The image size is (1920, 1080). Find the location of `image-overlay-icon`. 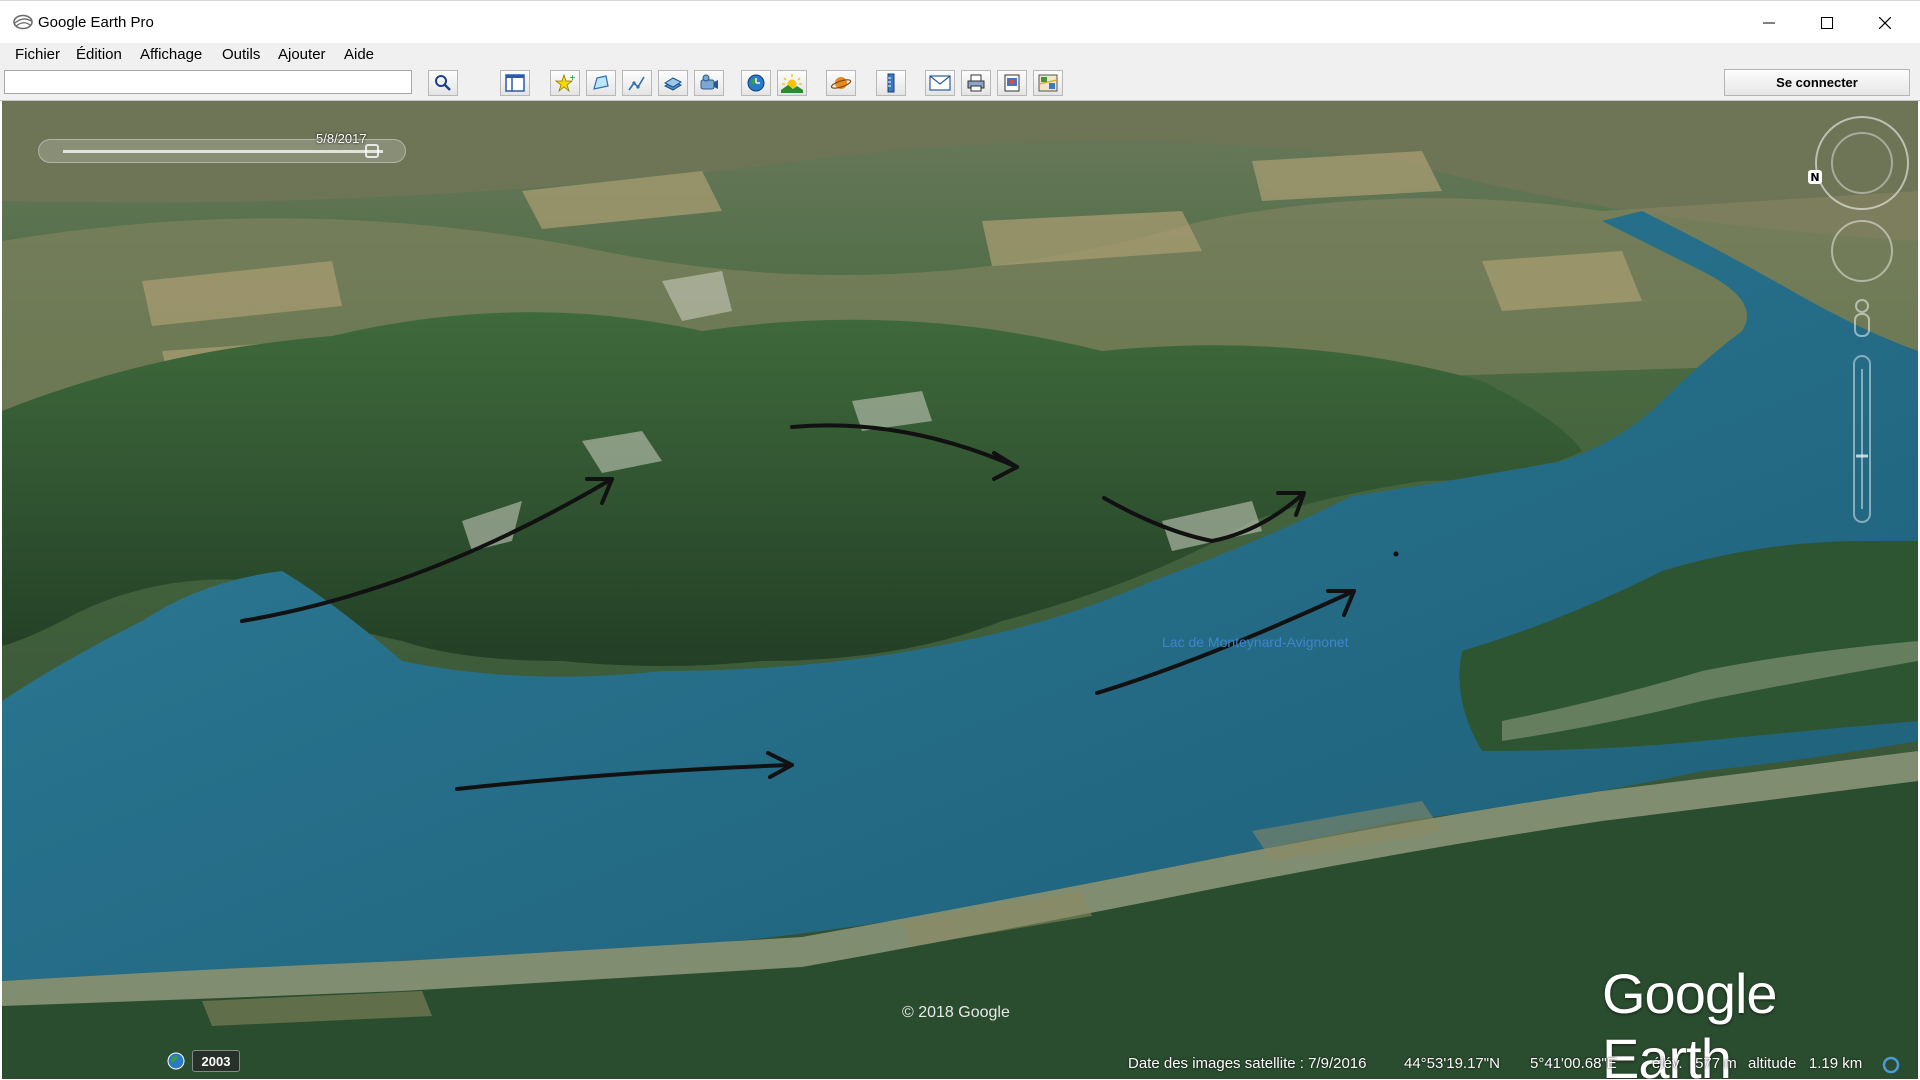

image-overlay-icon is located at coordinates (673, 84).